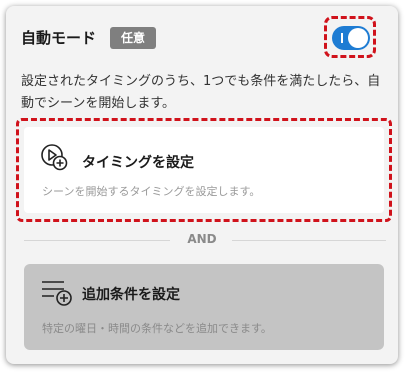  What do you see at coordinates (54, 157) in the screenshot?
I see `play-circle-plus-icon` at bounding box center [54, 157].